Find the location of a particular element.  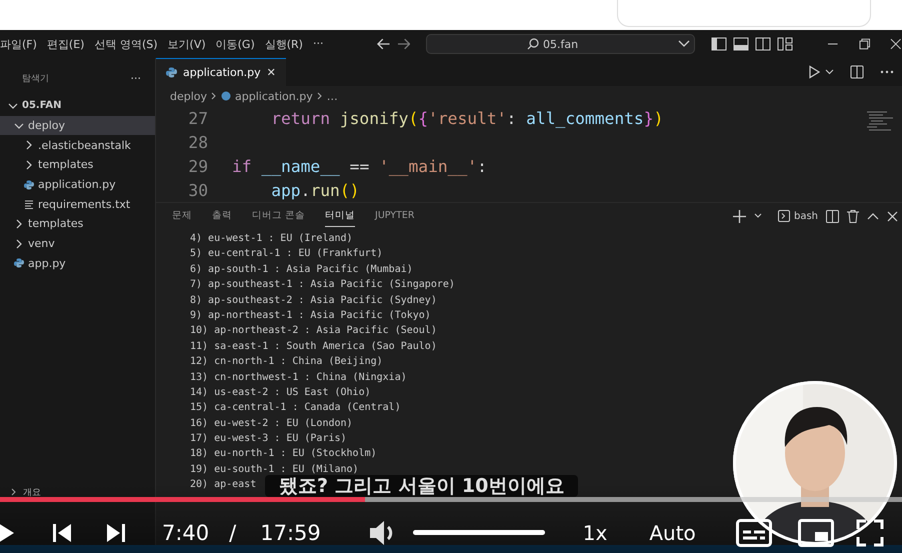

fullscreen-icon is located at coordinates (870, 532).